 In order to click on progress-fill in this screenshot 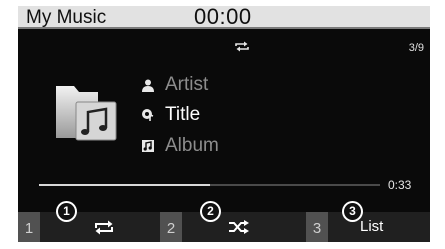, I will do `click(124, 185)`.